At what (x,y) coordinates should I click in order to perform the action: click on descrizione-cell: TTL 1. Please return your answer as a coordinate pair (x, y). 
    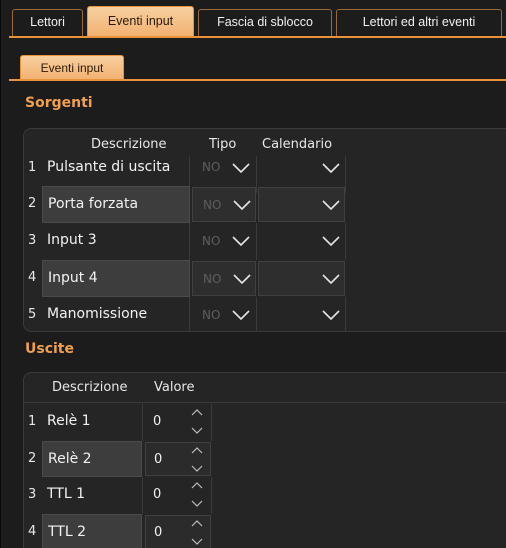
    Looking at the image, I should click on (92, 495).